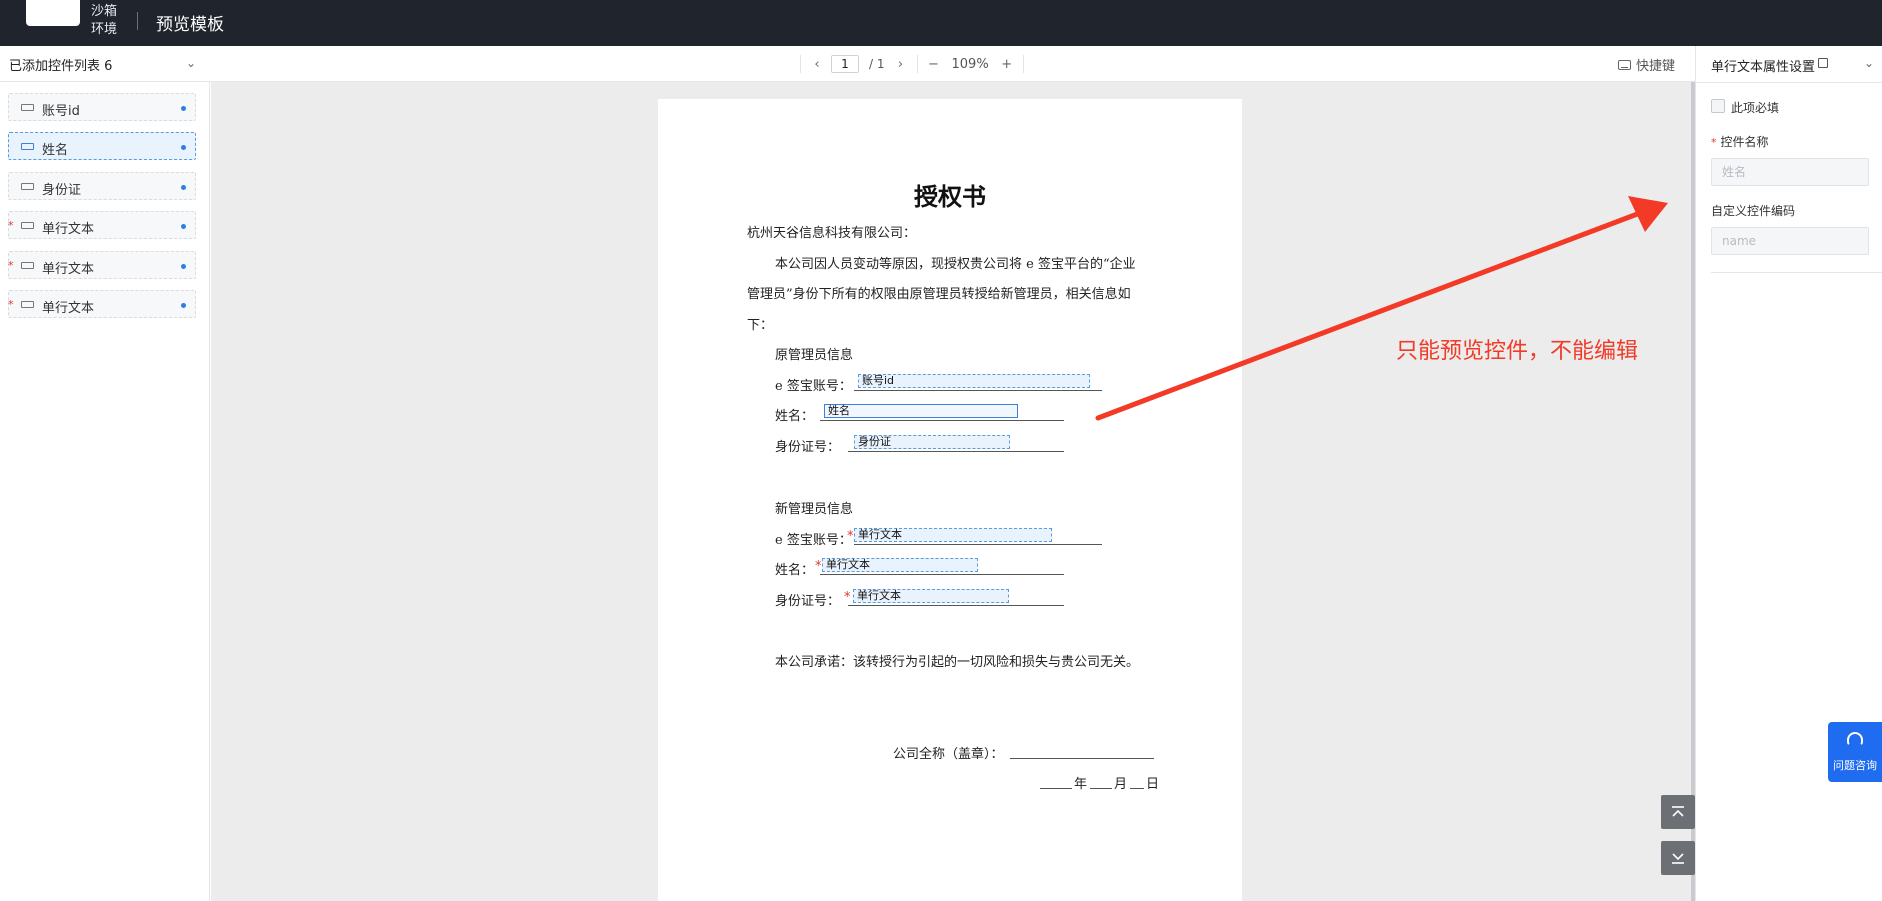 The width and height of the screenshot is (1882, 901). I want to click on page-number-input: 1, so click(845, 64).